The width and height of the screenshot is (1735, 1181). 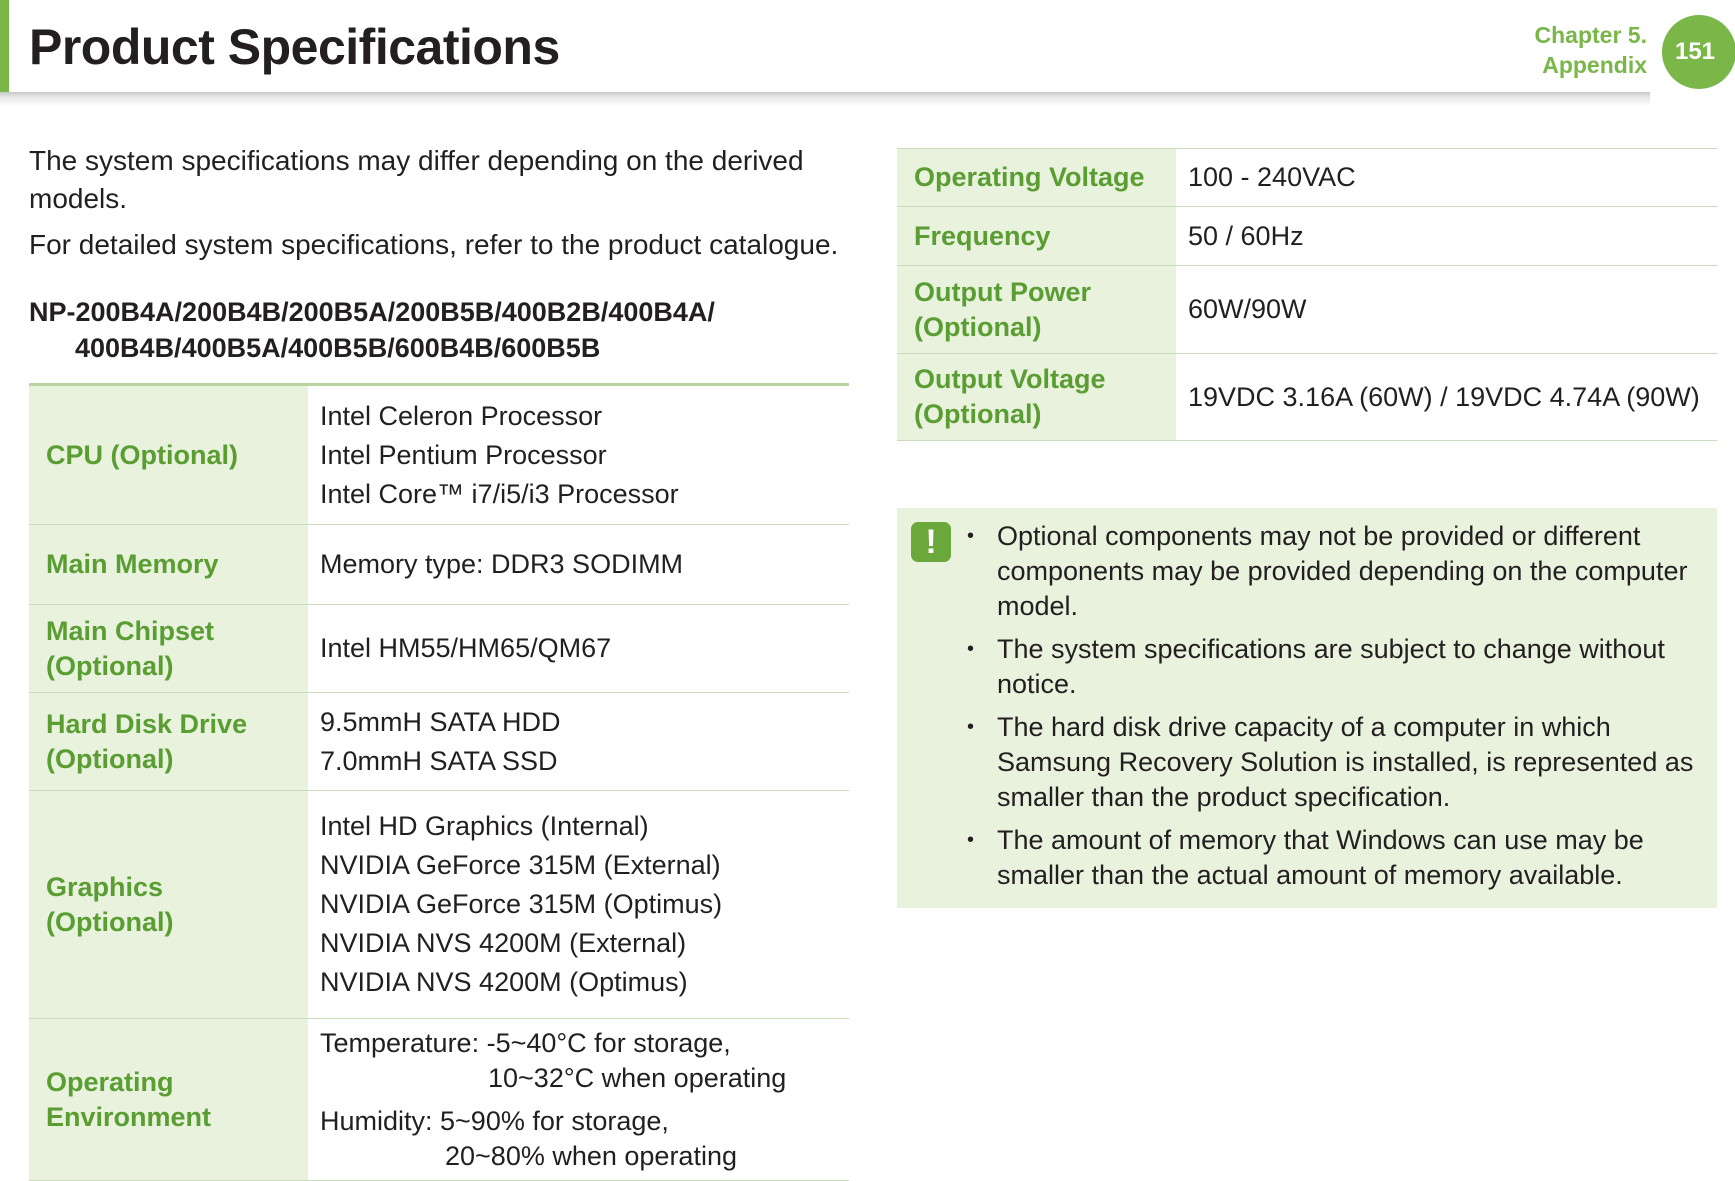 I want to click on spec-value: Memory type: DDR3 SODIMM, so click(x=578, y=564).